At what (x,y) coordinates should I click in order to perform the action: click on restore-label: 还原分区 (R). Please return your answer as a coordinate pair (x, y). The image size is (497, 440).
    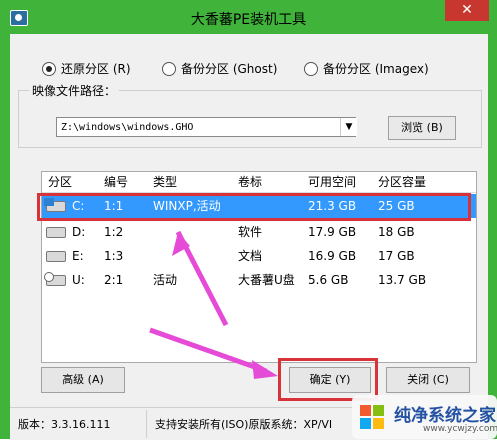
    Looking at the image, I should click on (96, 69).